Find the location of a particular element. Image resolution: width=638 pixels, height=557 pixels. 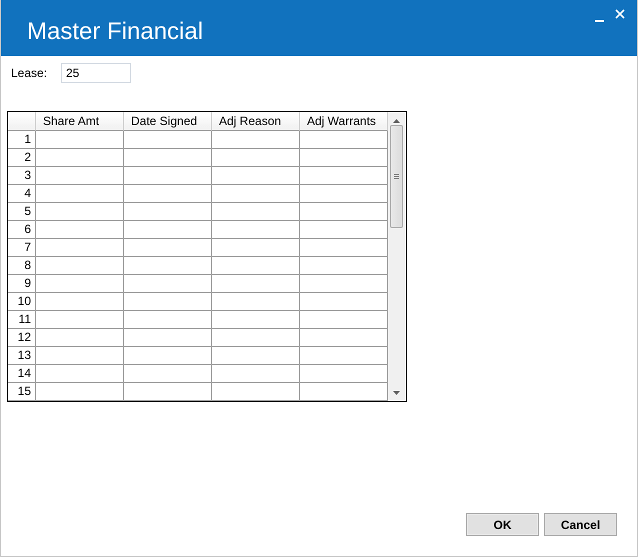

row-header: 2 is located at coordinates (22, 158).